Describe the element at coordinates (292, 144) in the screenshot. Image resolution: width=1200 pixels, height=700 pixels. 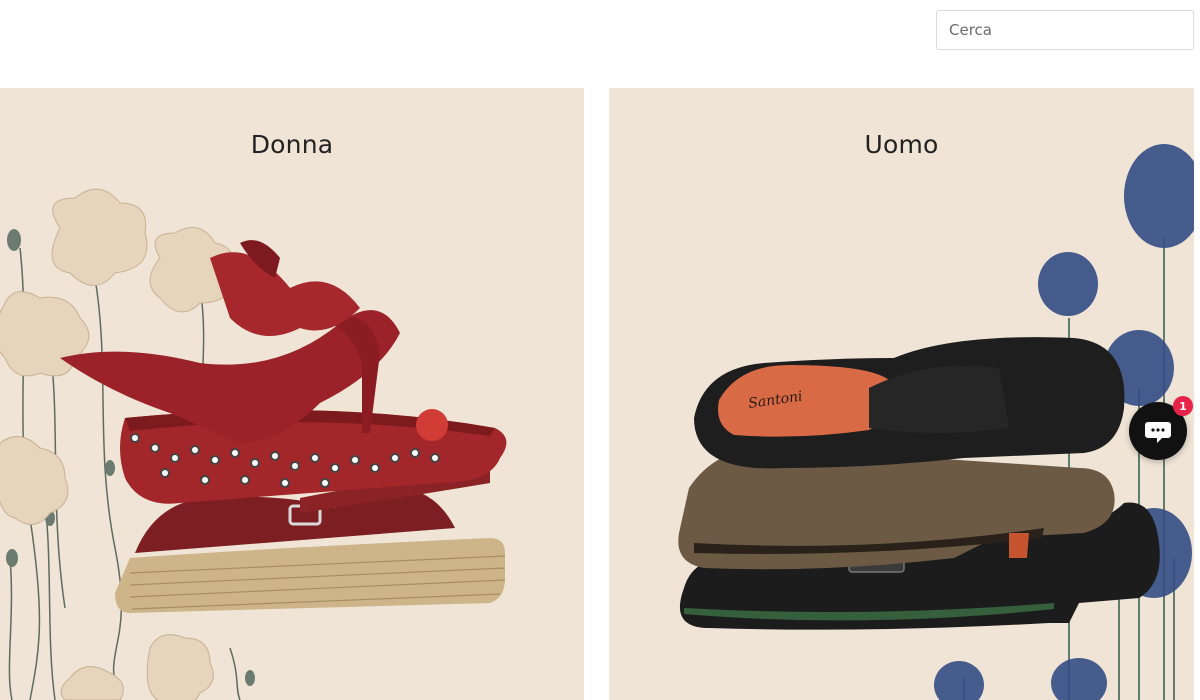
I see `collection-title: Donna` at that location.